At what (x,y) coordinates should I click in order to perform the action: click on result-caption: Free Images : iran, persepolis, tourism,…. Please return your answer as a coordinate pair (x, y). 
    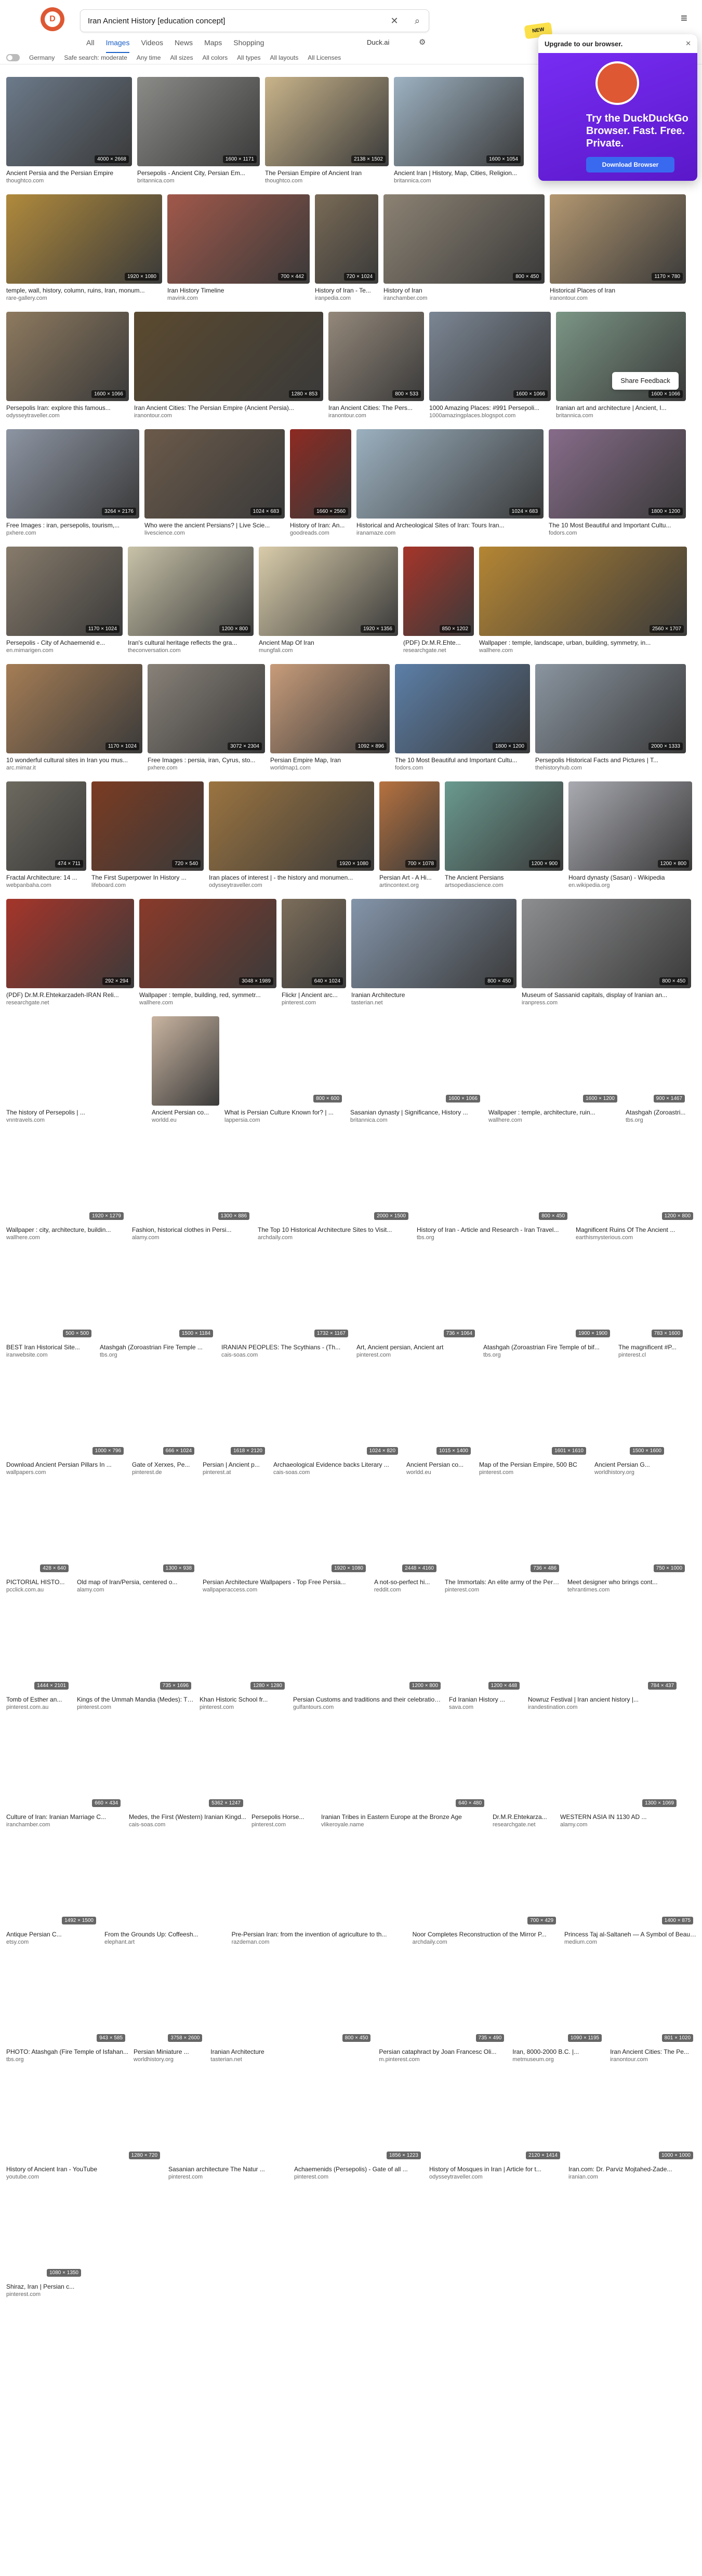
    Looking at the image, I should click on (72, 526).